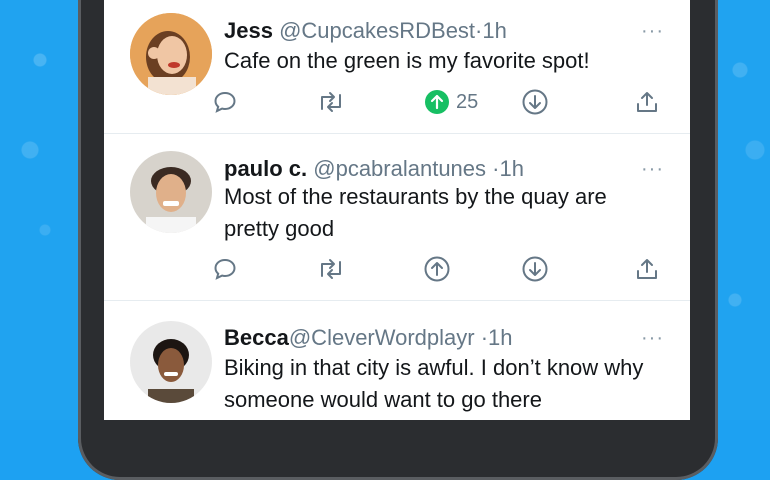 This screenshot has width=770, height=480. Describe the element at coordinates (248, 30) in the screenshot. I see `author-name: Jess` at that location.